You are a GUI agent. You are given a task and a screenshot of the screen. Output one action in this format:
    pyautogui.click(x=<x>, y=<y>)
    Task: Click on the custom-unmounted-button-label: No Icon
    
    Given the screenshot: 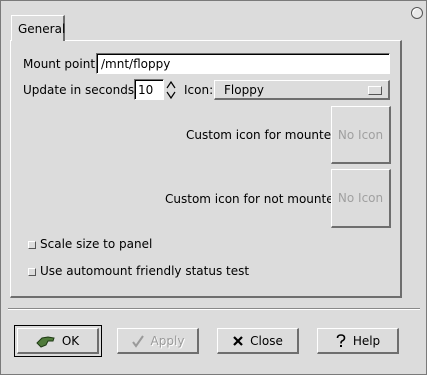 What is the action you would take?
    pyautogui.click(x=360, y=198)
    